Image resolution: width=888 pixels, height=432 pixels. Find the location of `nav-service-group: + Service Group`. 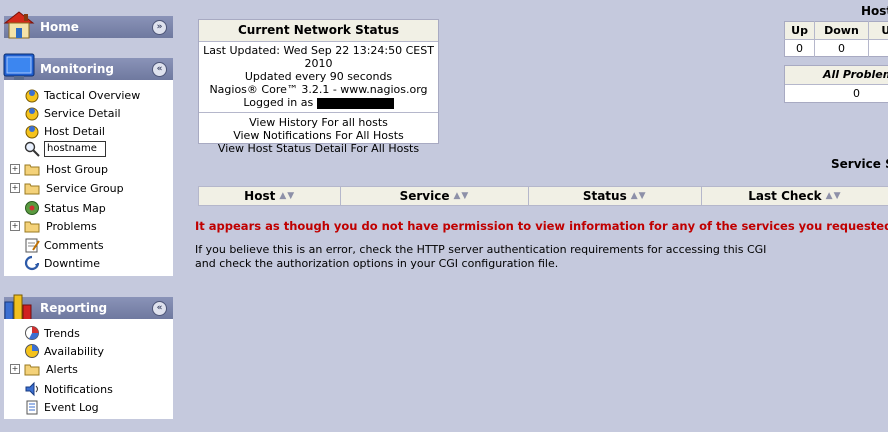

nav-service-group: + Service Group is located at coordinates (88, 188).